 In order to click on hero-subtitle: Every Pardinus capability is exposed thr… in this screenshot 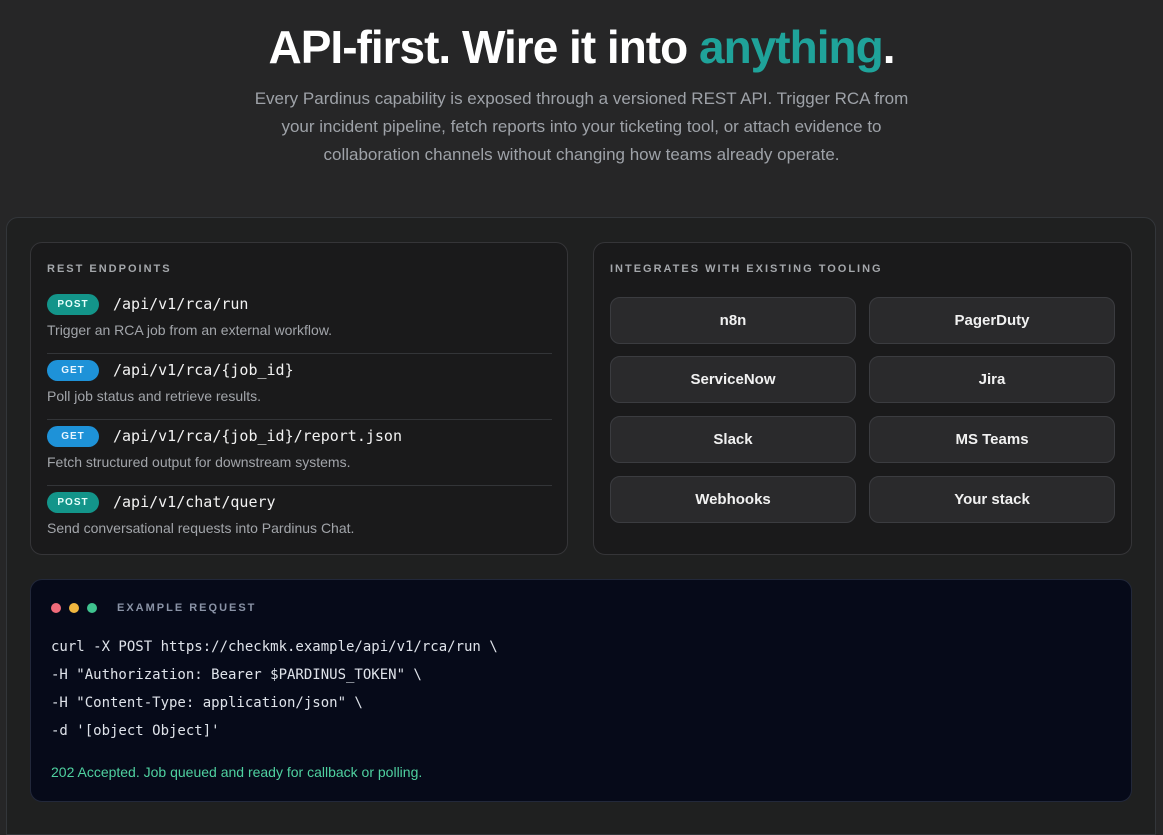, I will do `click(581, 126)`.